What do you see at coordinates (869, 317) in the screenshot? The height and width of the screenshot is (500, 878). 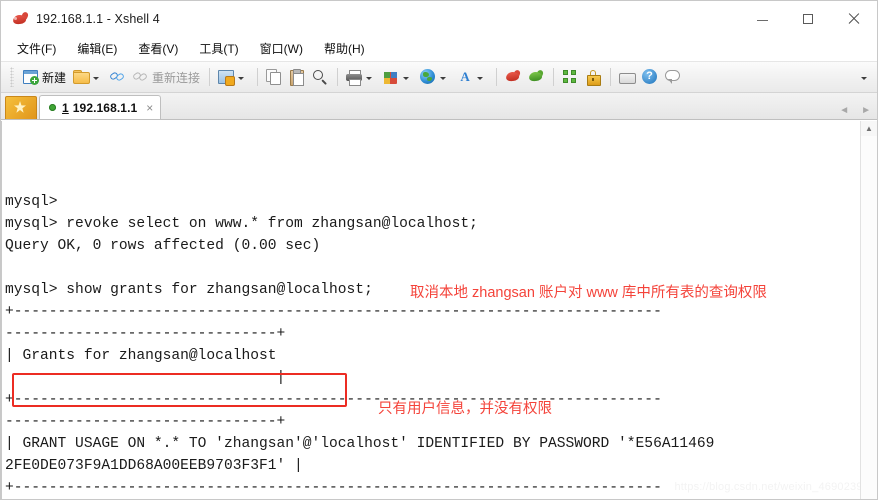 I see `scrollbar-track` at bounding box center [869, 317].